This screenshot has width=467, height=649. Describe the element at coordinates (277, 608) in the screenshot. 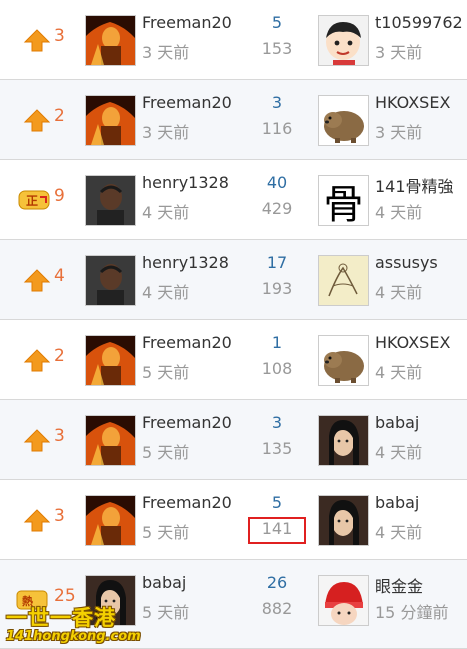

I see `view-count: 882` at that location.